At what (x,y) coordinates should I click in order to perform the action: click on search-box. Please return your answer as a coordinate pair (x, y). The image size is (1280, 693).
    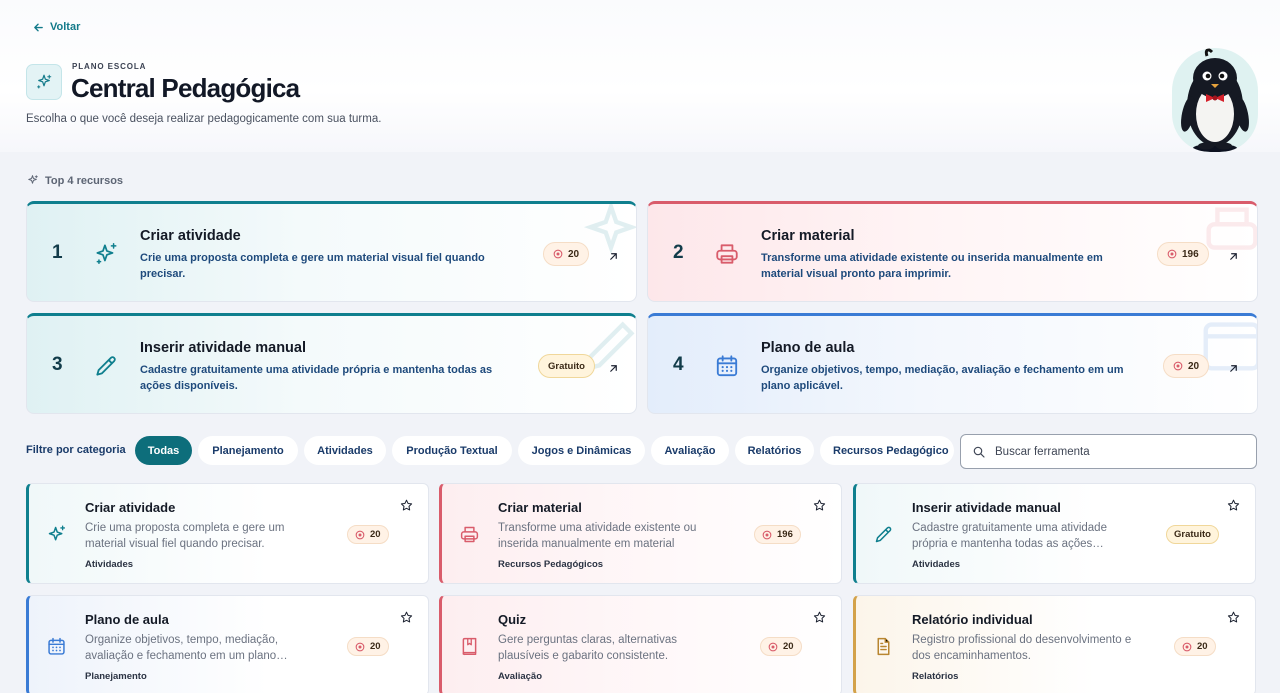
    Looking at the image, I should click on (1108, 451).